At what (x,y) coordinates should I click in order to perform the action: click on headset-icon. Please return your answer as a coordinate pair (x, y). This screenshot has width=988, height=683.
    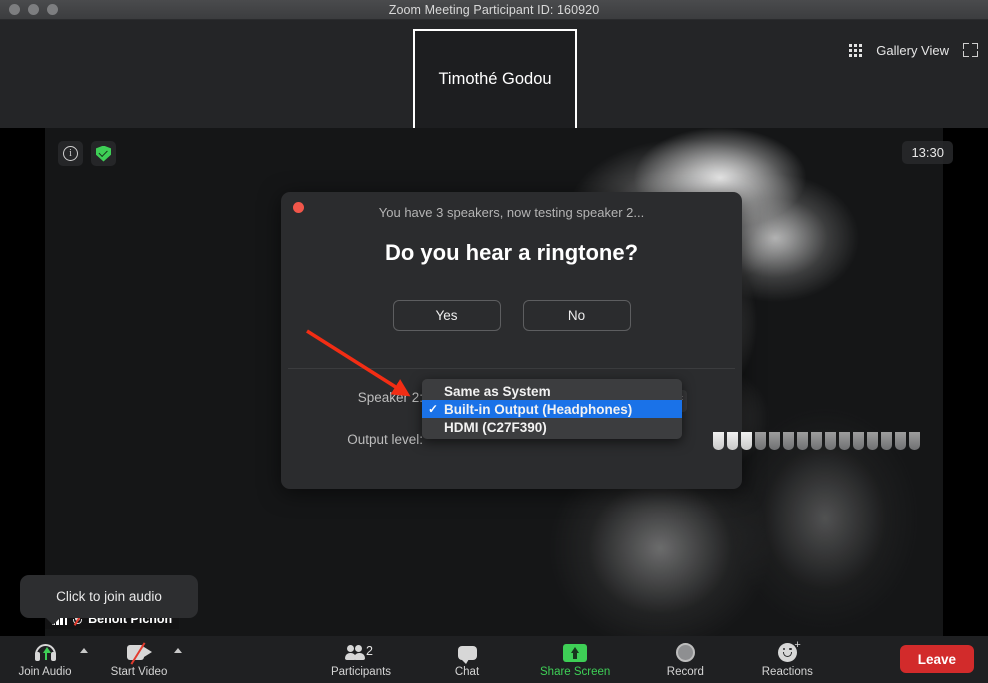
    Looking at the image, I should click on (45, 653).